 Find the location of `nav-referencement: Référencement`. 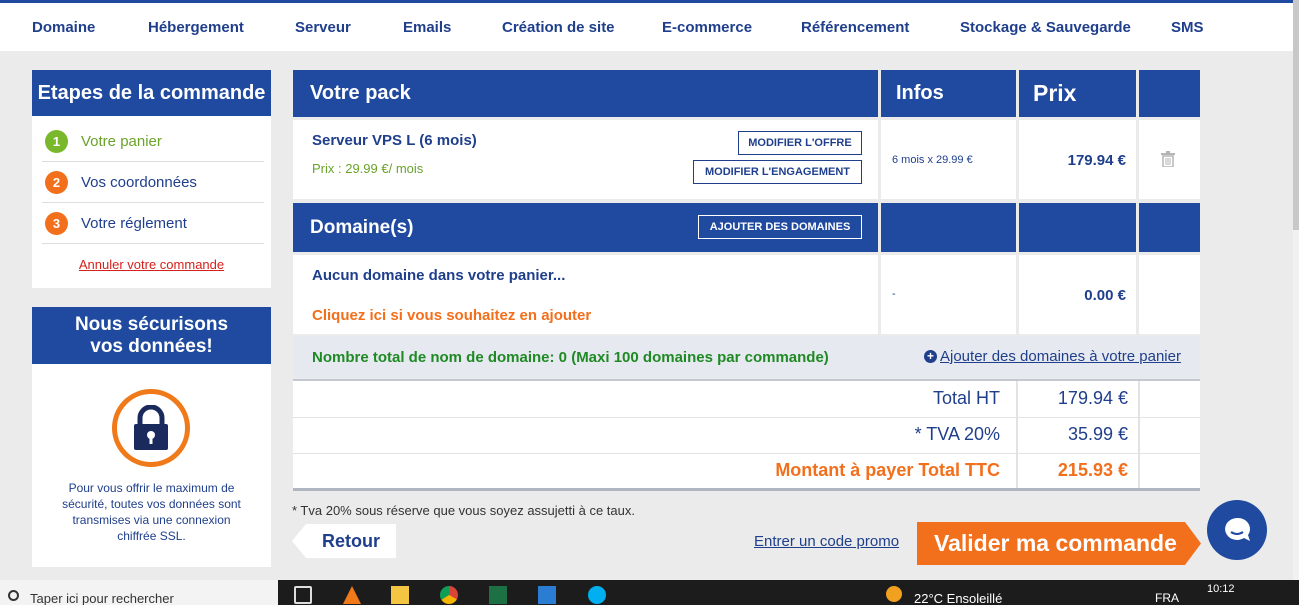

nav-referencement: Référencement is located at coordinates (855, 27).